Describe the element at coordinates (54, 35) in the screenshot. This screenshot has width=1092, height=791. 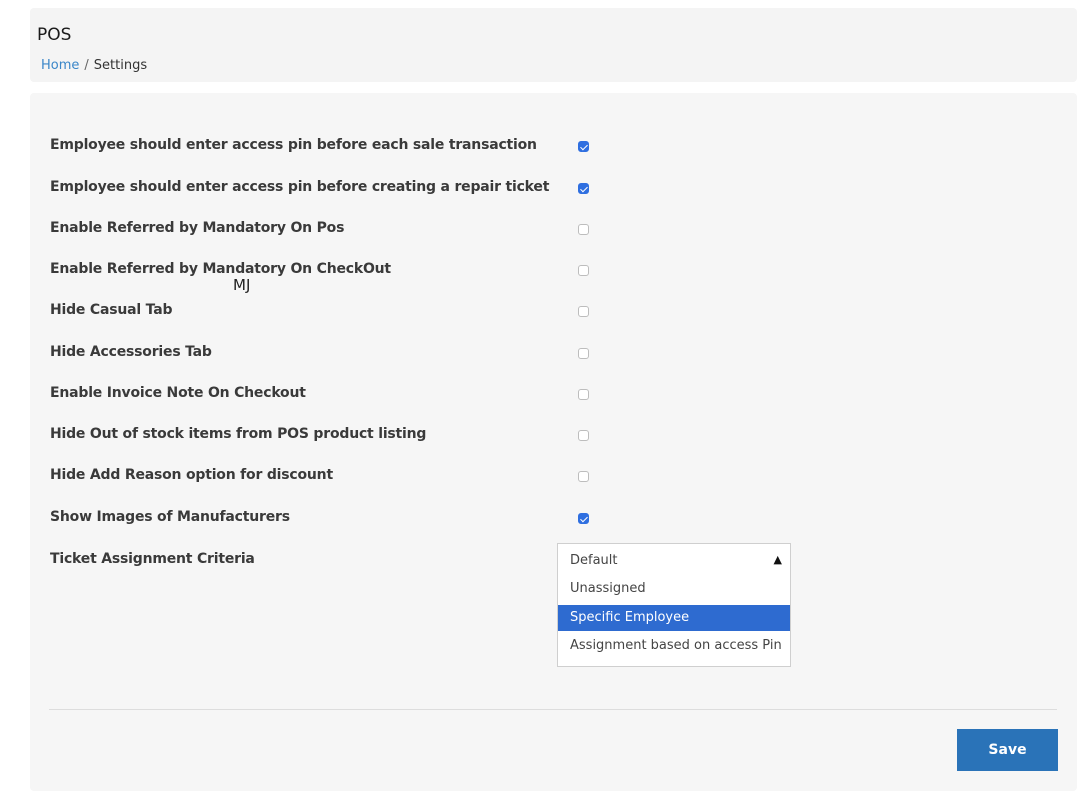
I see `page-title: POS` at that location.